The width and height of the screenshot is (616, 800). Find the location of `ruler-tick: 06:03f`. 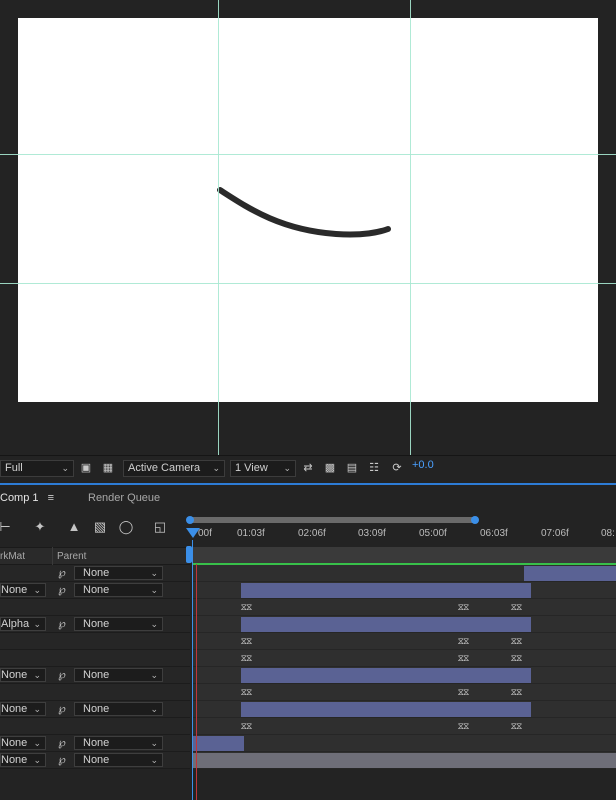

ruler-tick: 06:03f is located at coordinates (494, 533).